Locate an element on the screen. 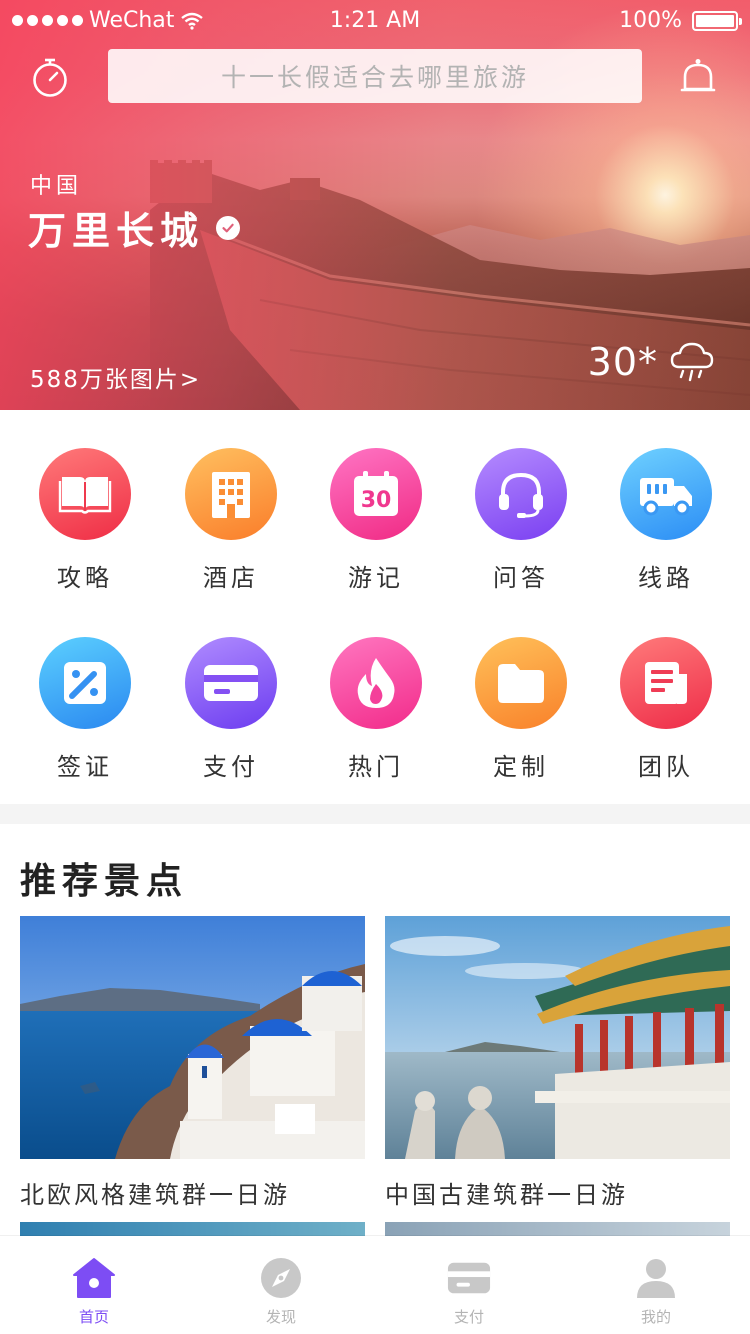 The image size is (750, 1334). tab-label: 发现 is located at coordinates (280, 1317).